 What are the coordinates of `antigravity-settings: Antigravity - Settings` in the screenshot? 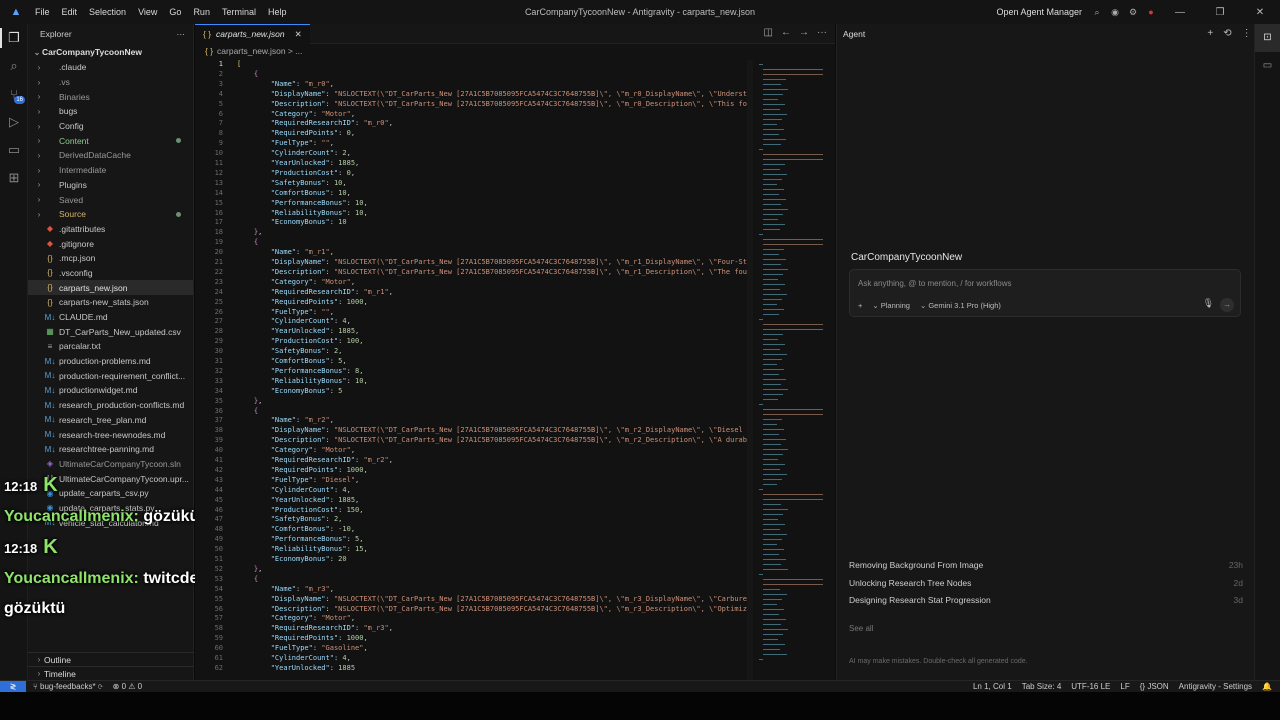 It's located at (1215, 686).